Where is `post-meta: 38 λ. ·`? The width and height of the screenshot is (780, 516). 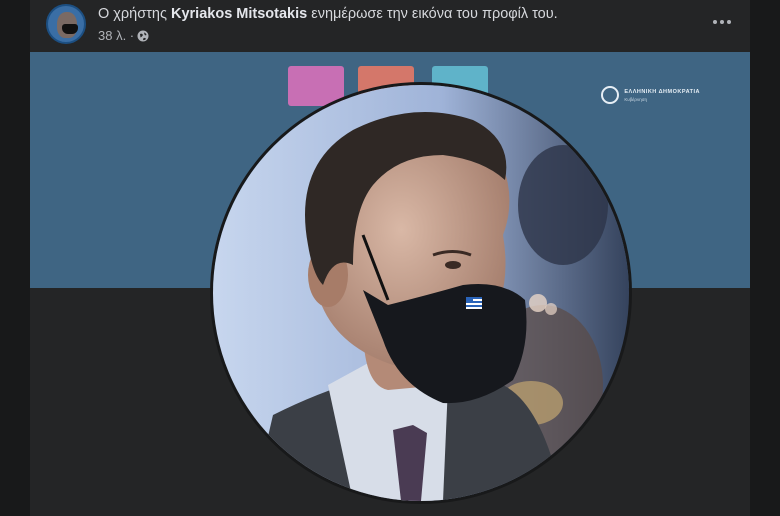 post-meta: 38 λ. · is located at coordinates (123, 35).